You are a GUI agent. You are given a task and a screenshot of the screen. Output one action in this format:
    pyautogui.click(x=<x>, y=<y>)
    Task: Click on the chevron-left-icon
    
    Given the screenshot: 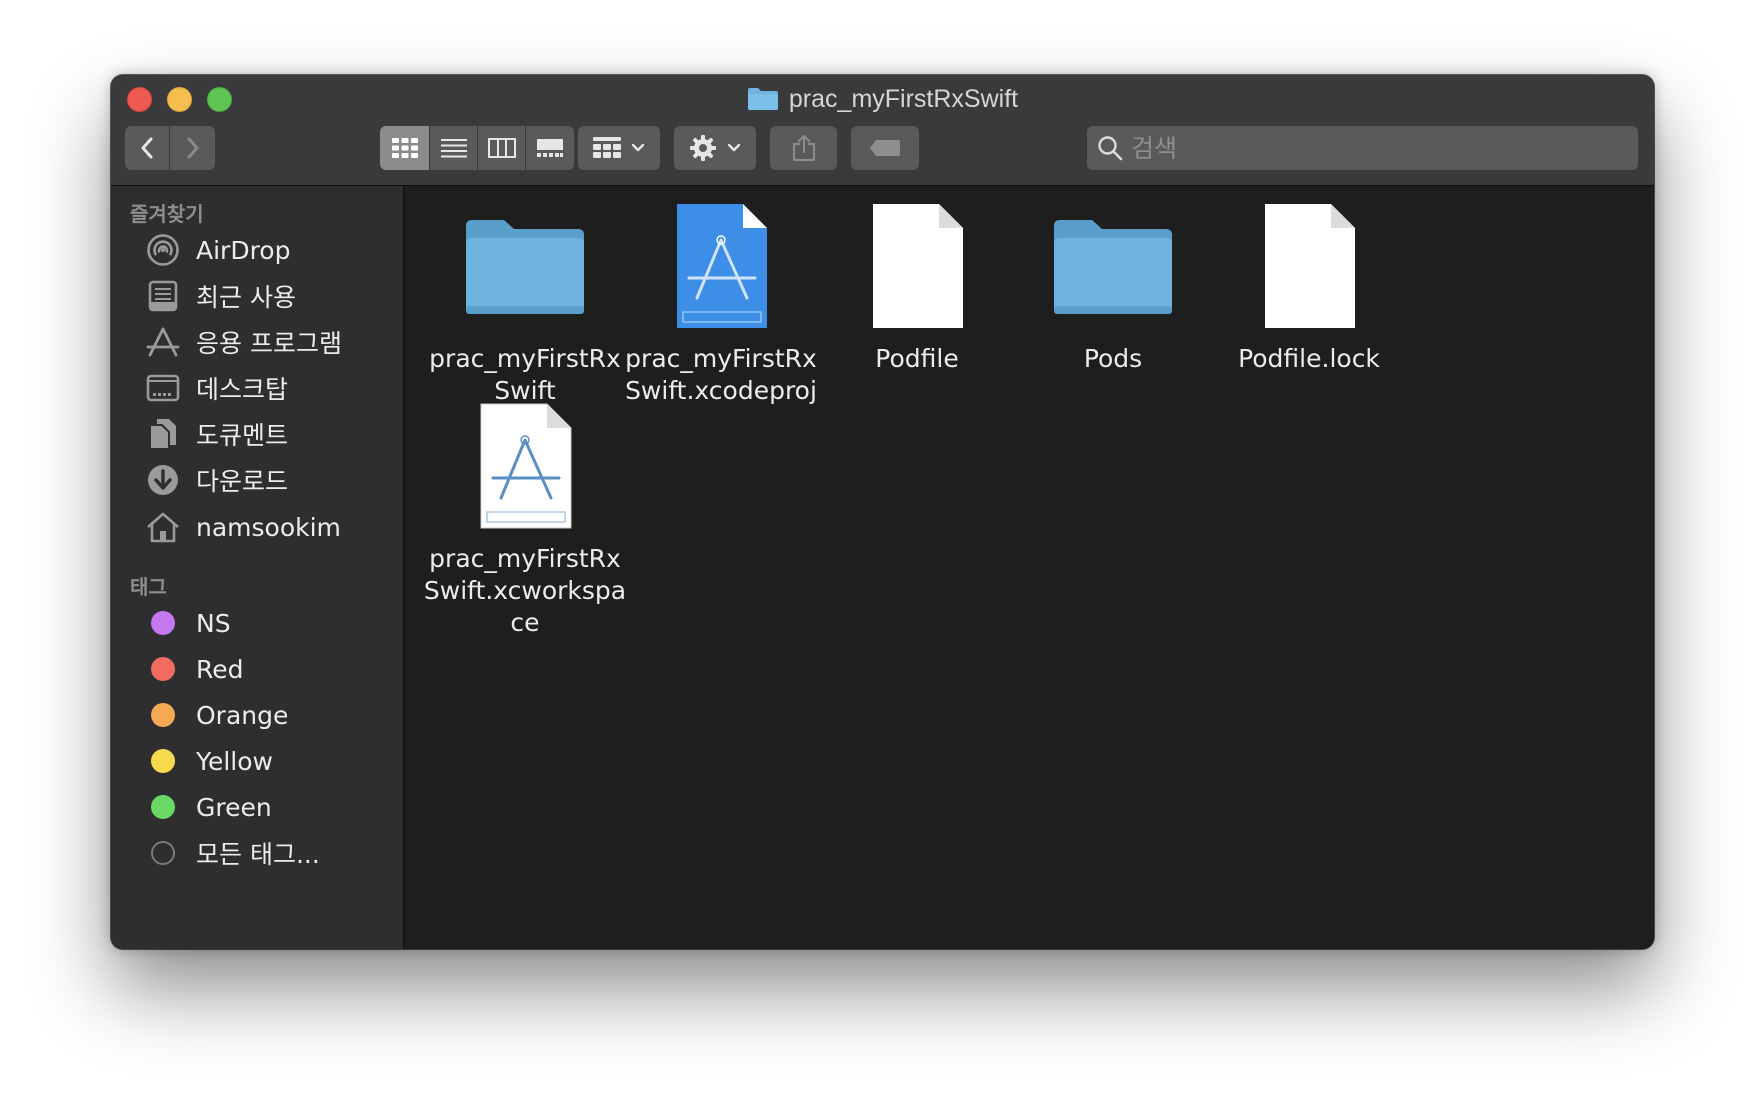 What is the action you would take?
    pyautogui.click(x=147, y=148)
    